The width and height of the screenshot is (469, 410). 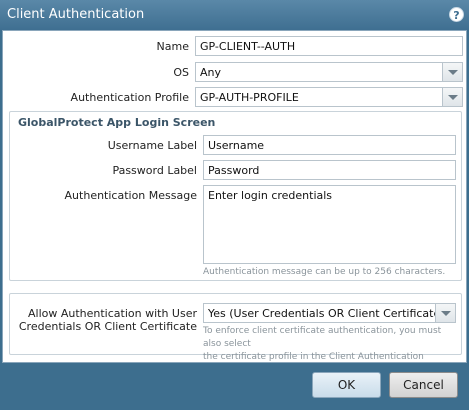 What do you see at coordinates (112, 313) in the screenshot?
I see `allow-auth-label-line1: Allow Authentication with User` at bounding box center [112, 313].